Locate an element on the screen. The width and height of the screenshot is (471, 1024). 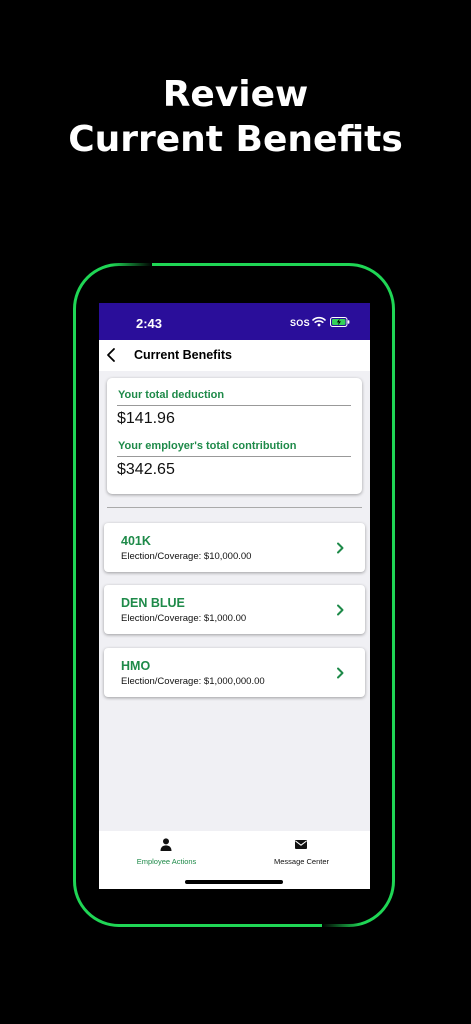
person-icon is located at coordinates (166, 844).